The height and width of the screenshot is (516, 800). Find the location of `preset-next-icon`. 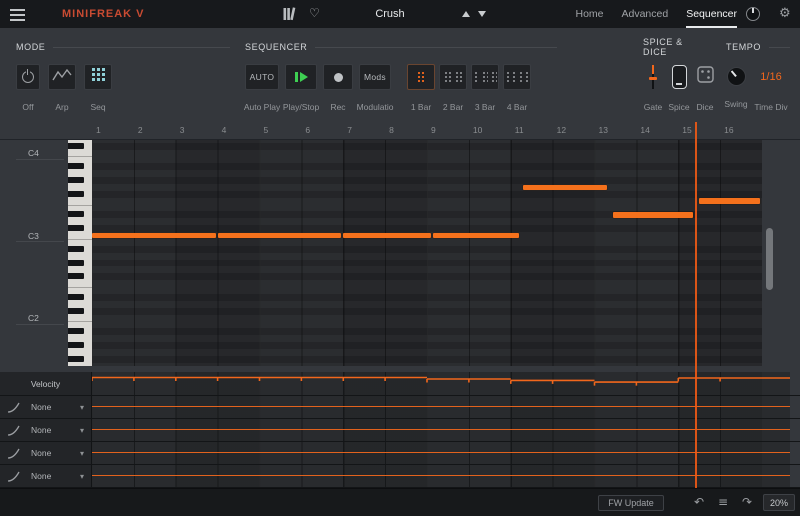

preset-next-icon is located at coordinates (482, 14).